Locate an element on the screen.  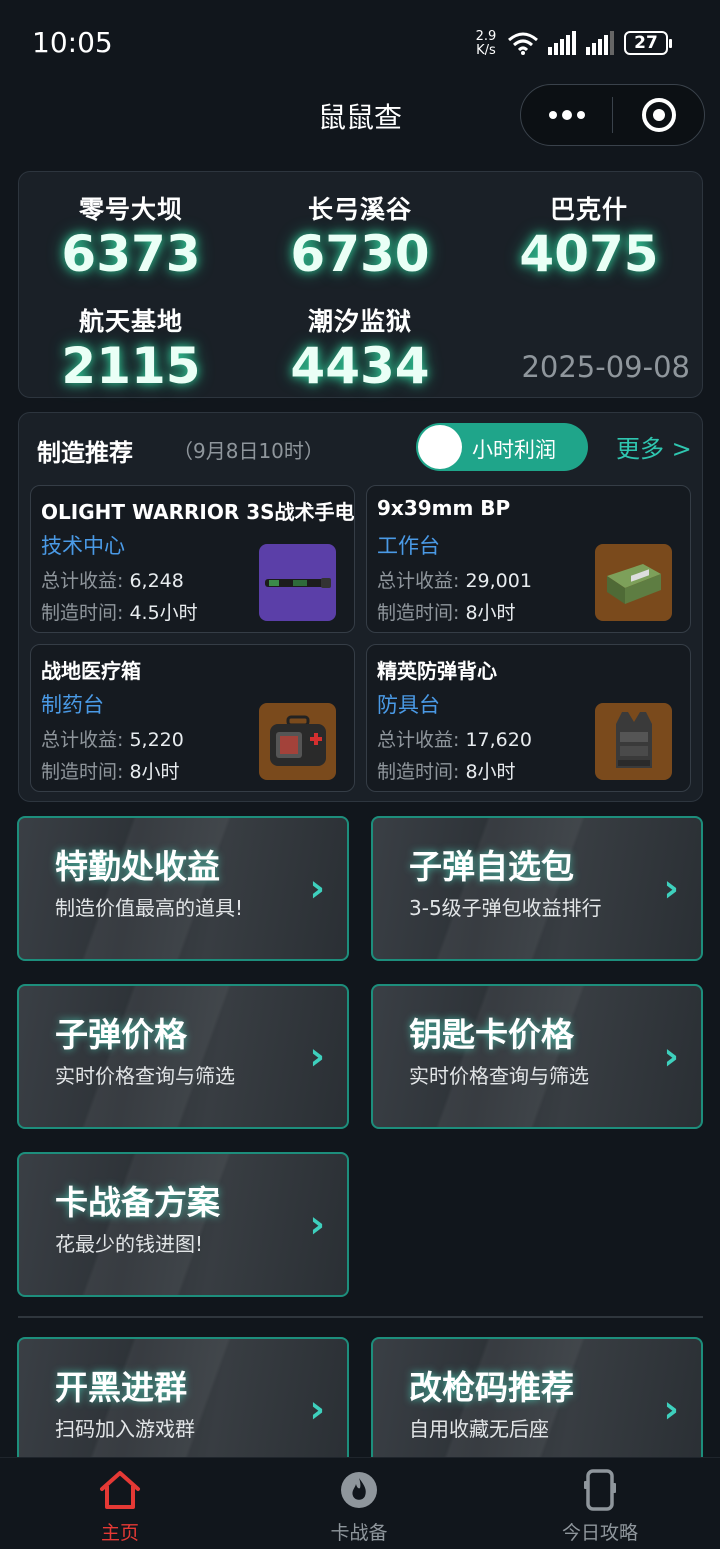
stat-value: 6730 is located at coordinates (360, 254).